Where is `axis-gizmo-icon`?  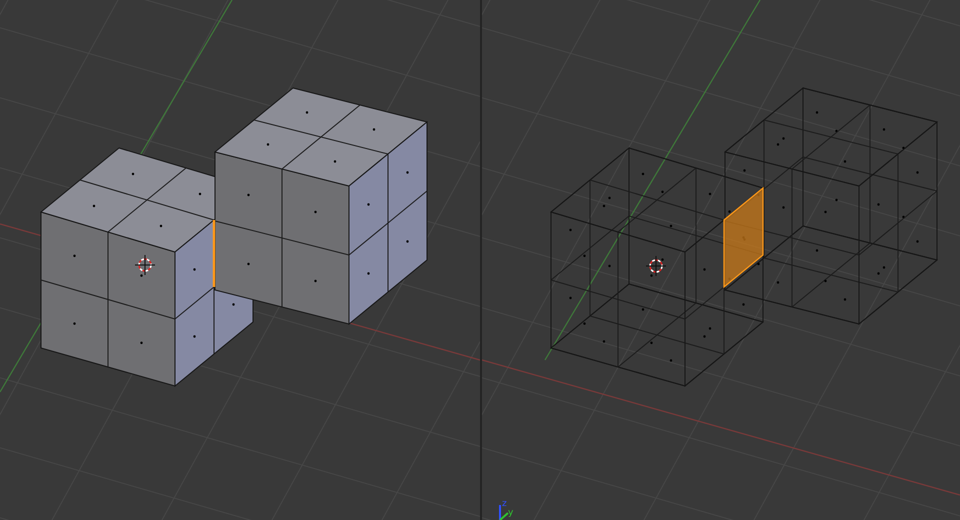
axis-gizmo-icon is located at coordinates (504, 512).